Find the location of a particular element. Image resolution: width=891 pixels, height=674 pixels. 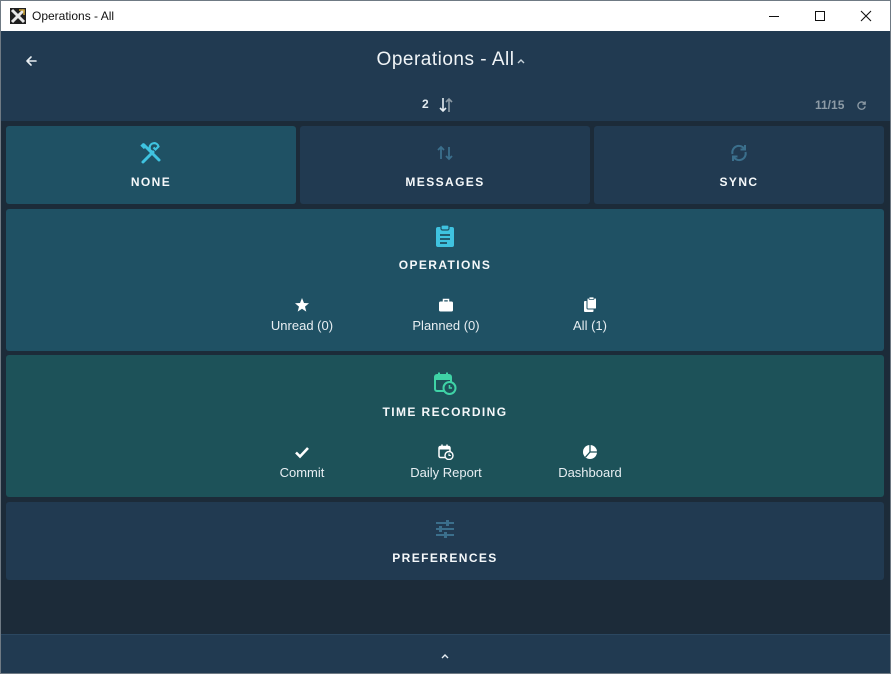

copy-icon is located at coordinates (590, 304).